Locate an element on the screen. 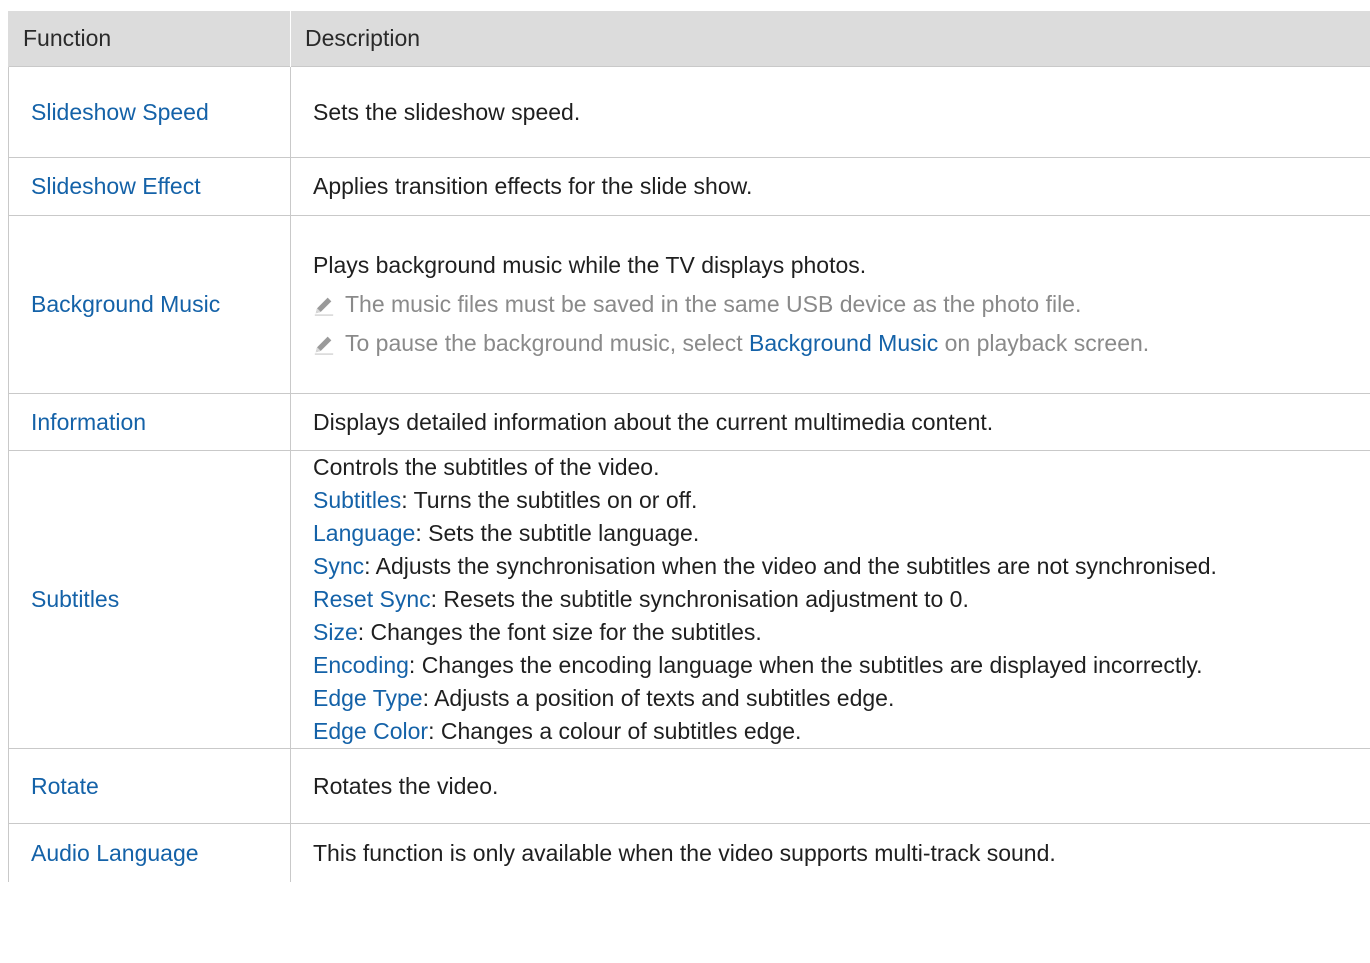 Image resolution: width=1370 pixels, height=963 pixels. note-text-post: on playback screen. is located at coordinates (1044, 343).